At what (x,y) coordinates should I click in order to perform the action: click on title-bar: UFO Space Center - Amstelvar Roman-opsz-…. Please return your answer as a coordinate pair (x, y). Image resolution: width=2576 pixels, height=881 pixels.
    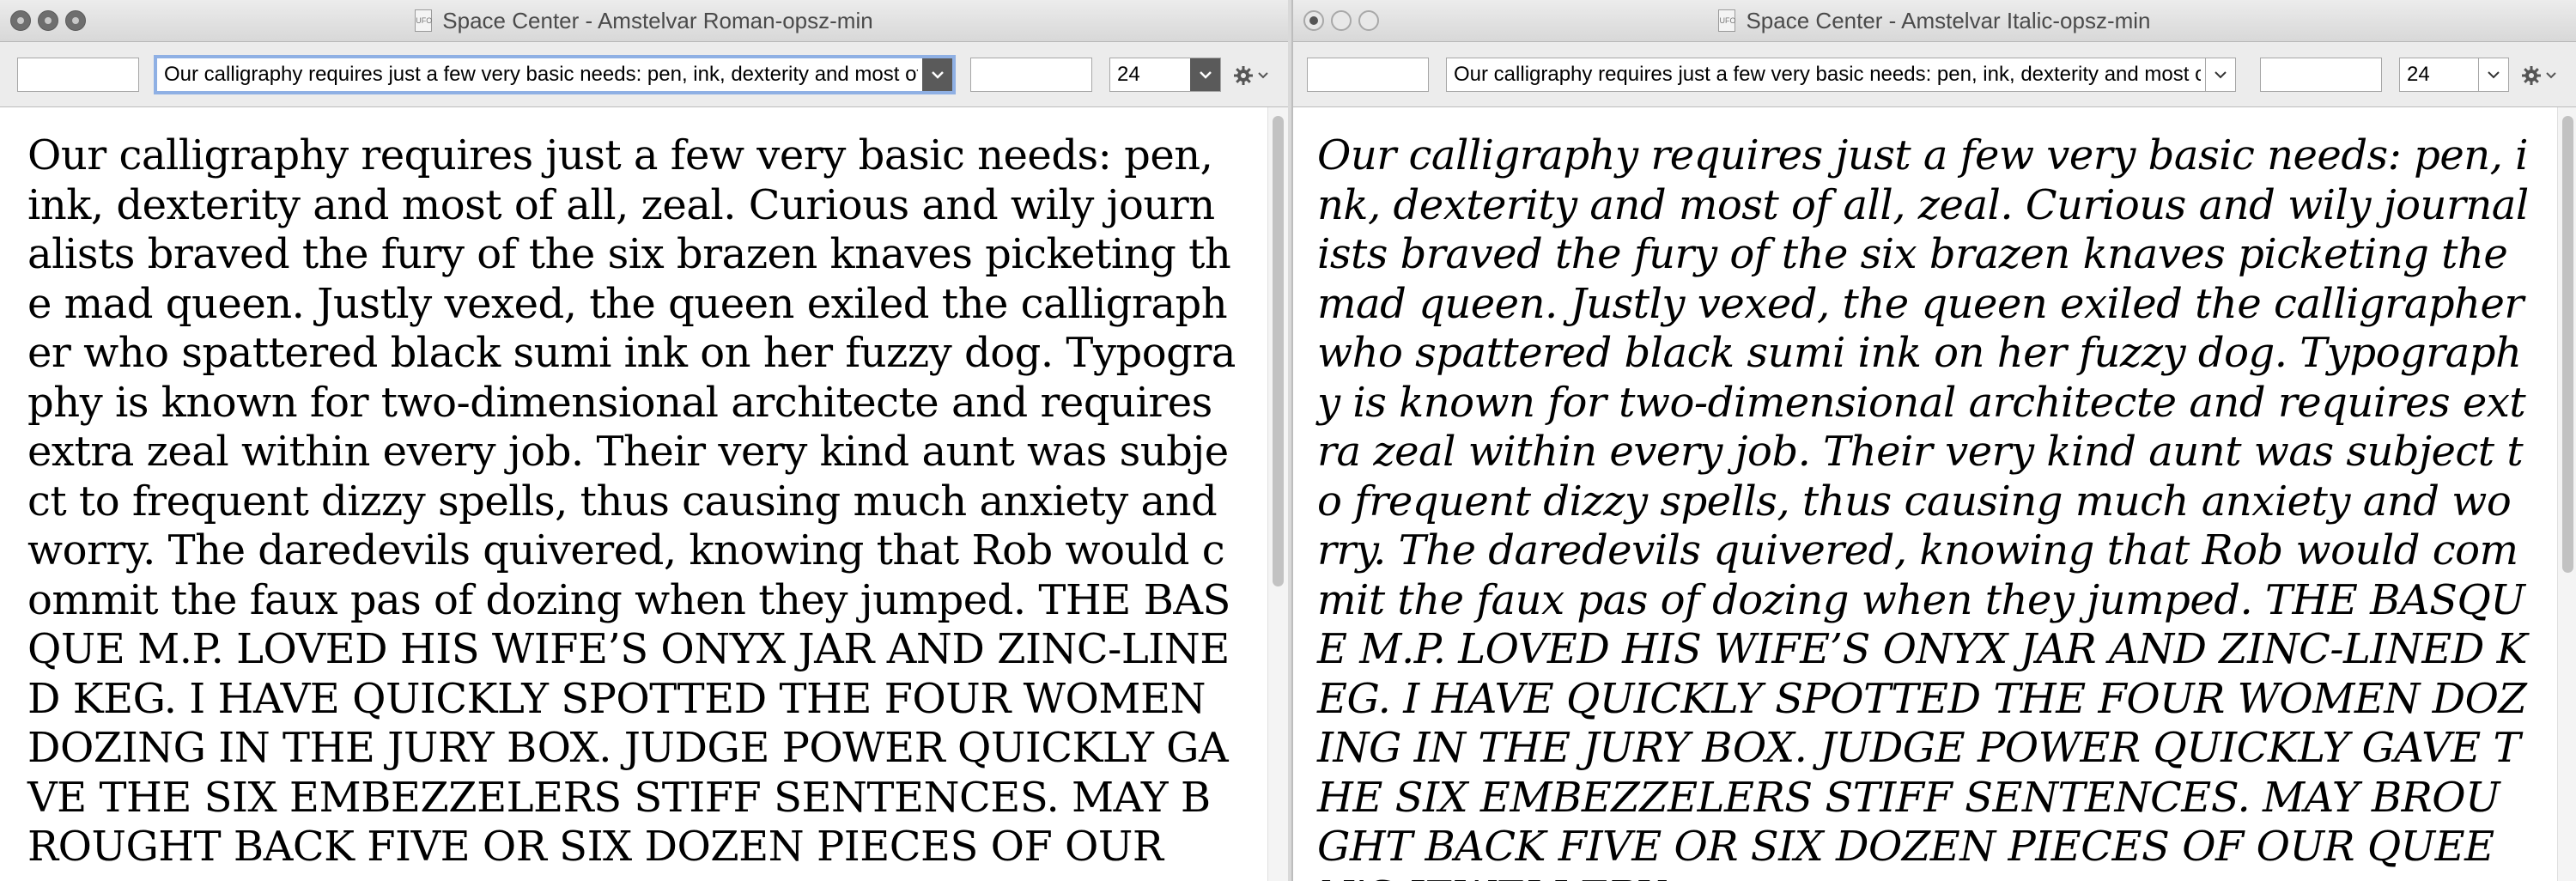
    Looking at the image, I should click on (644, 21).